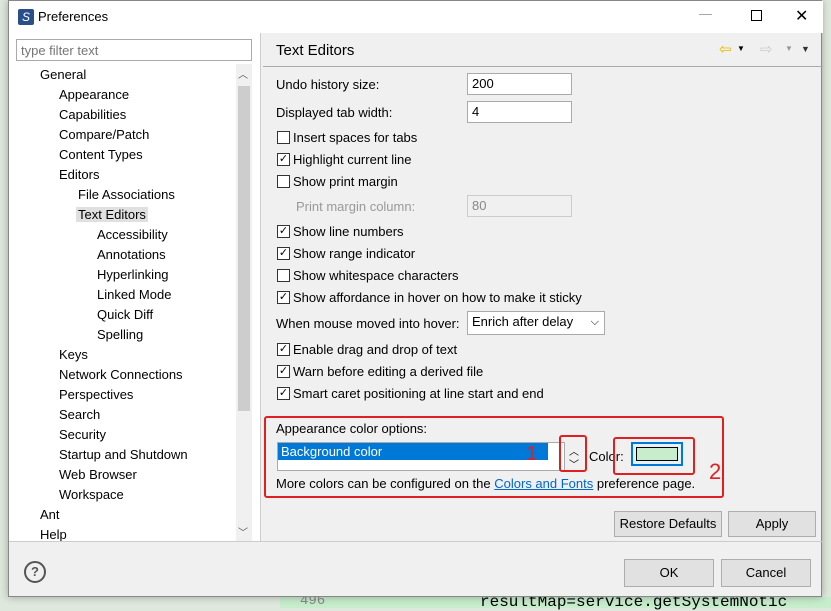 This screenshot has height=611, width=831. I want to click on cancel-button: Cancel, so click(766, 573).